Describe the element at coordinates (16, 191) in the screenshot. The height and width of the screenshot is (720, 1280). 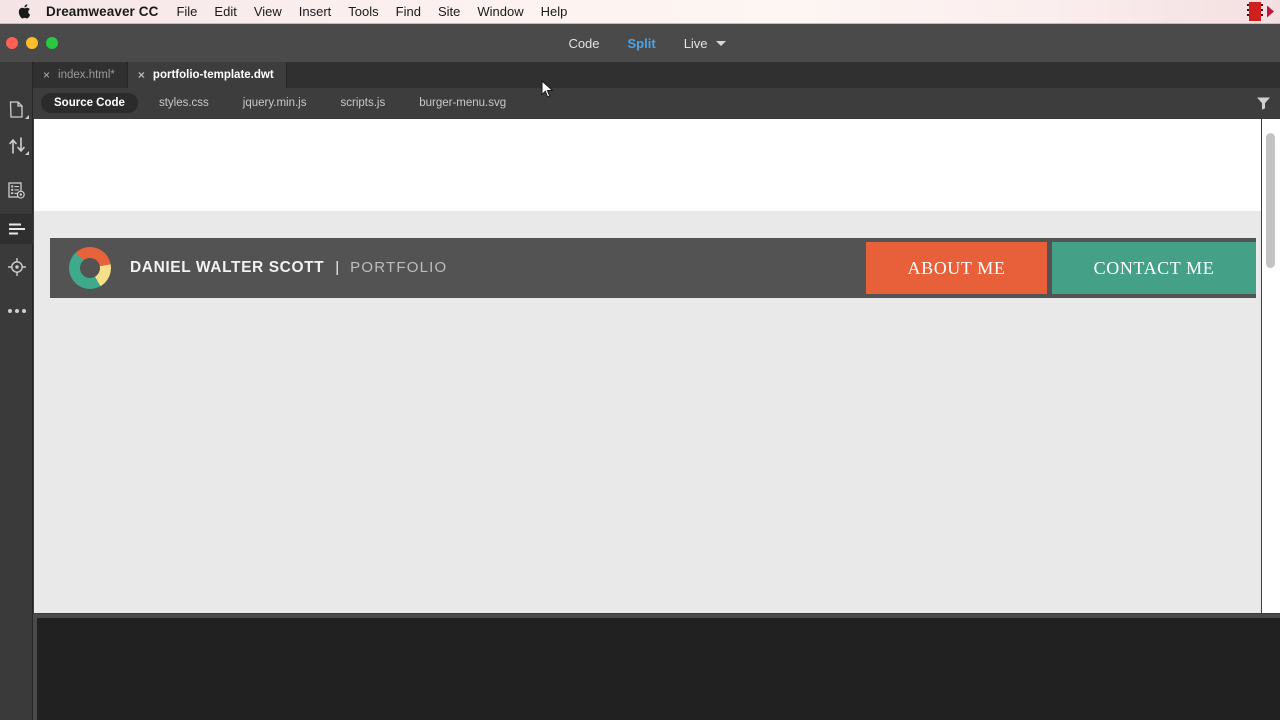
I see `dom-inspector-icon` at that location.